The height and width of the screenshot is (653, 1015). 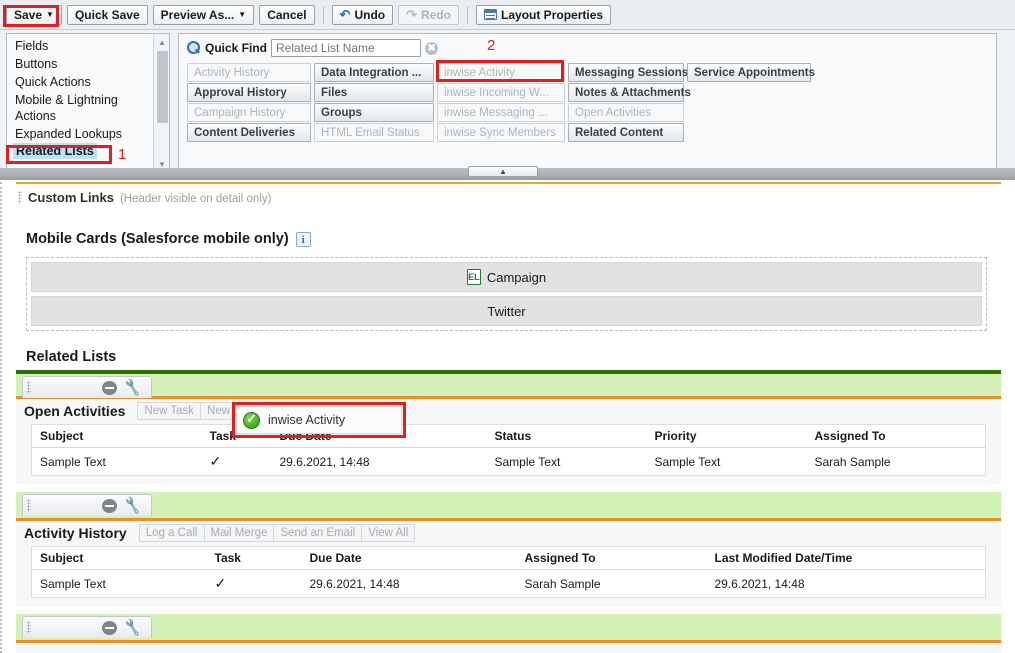 What do you see at coordinates (432, 48) in the screenshot?
I see `clear-search-icon: ✖` at bounding box center [432, 48].